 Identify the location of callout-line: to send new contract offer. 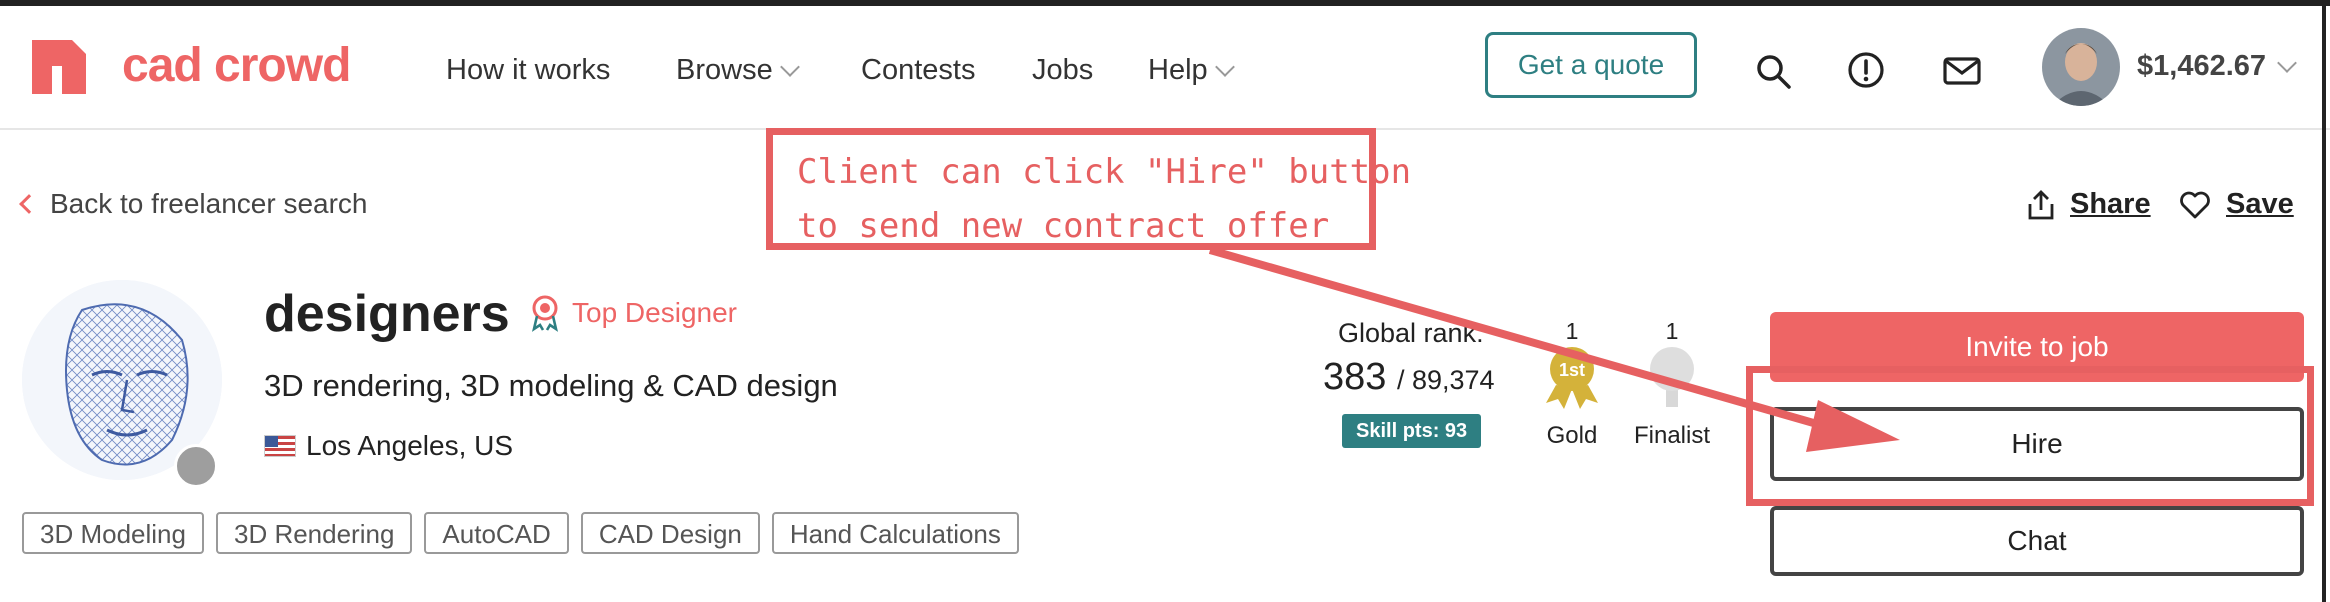
(1063, 226).